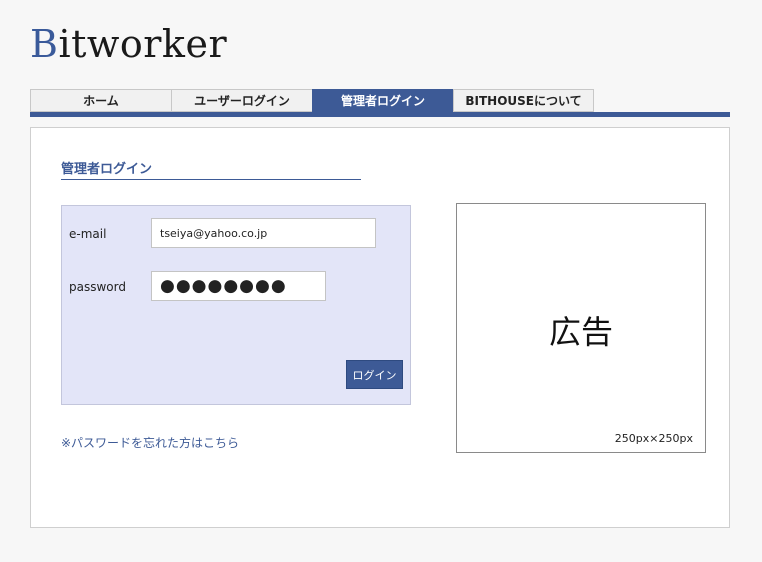 This screenshot has width=762, height=562. Describe the element at coordinates (374, 374) in the screenshot. I see `login-button: ログイン` at that location.